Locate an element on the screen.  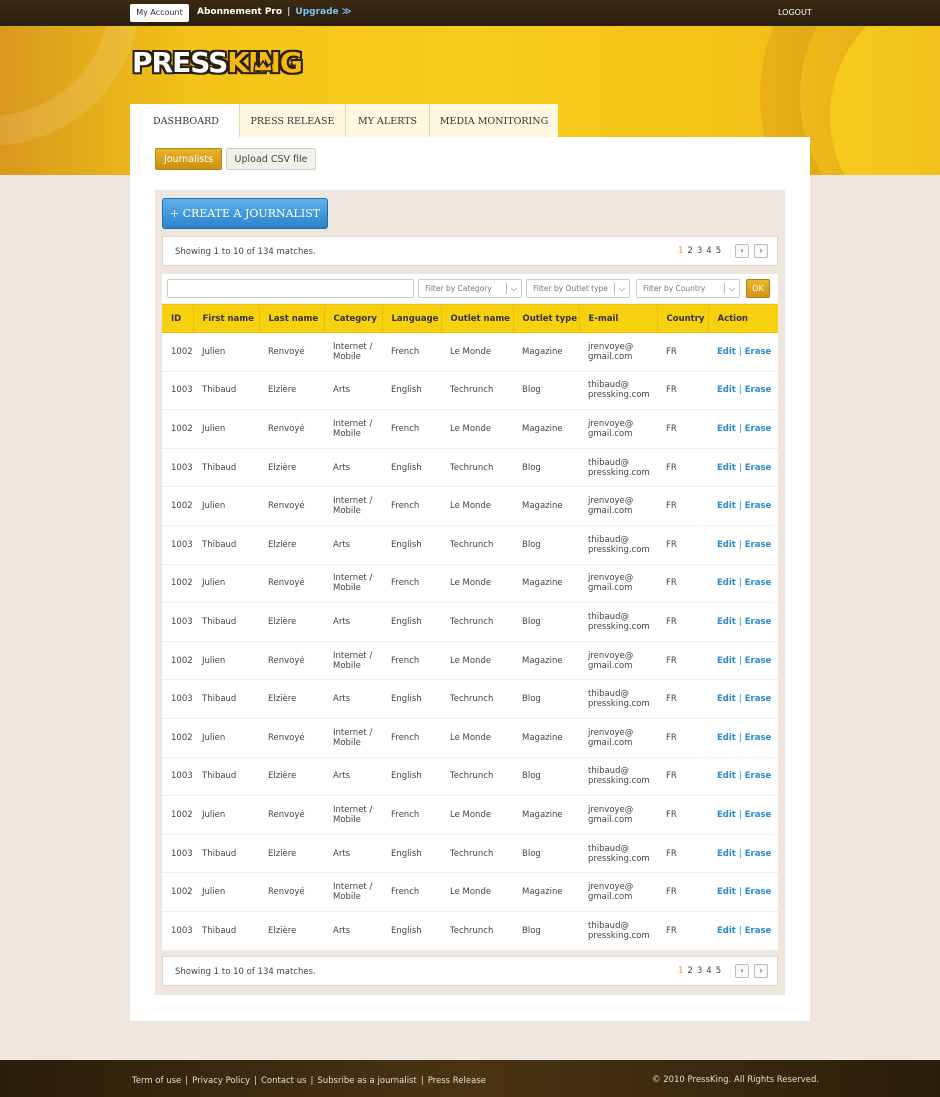
column-header: Language is located at coordinates (412, 318).